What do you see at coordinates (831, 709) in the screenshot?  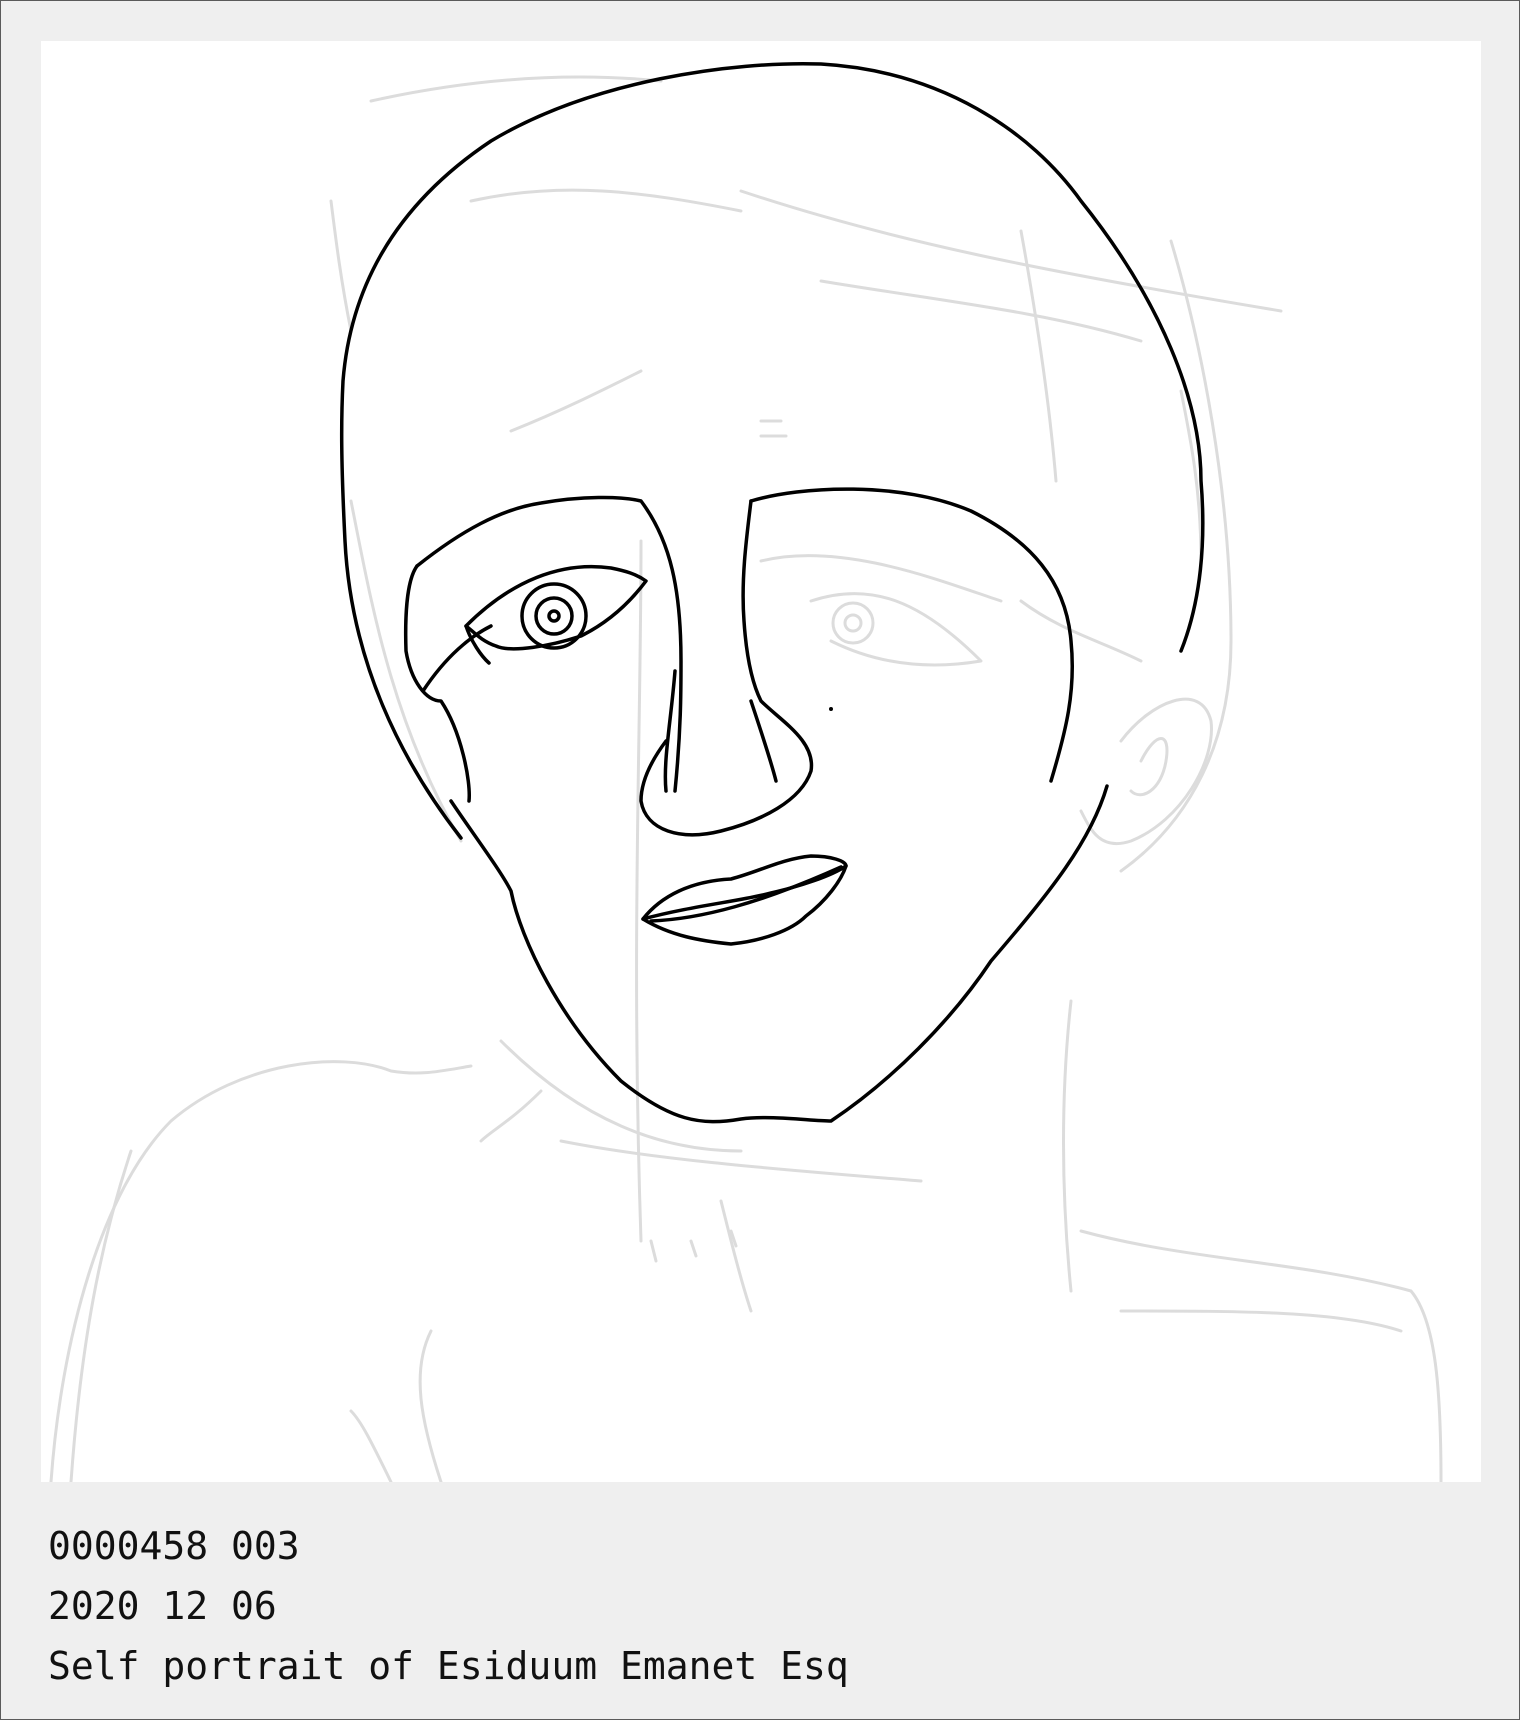 I see `mole-dot` at bounding box center [831, 709].